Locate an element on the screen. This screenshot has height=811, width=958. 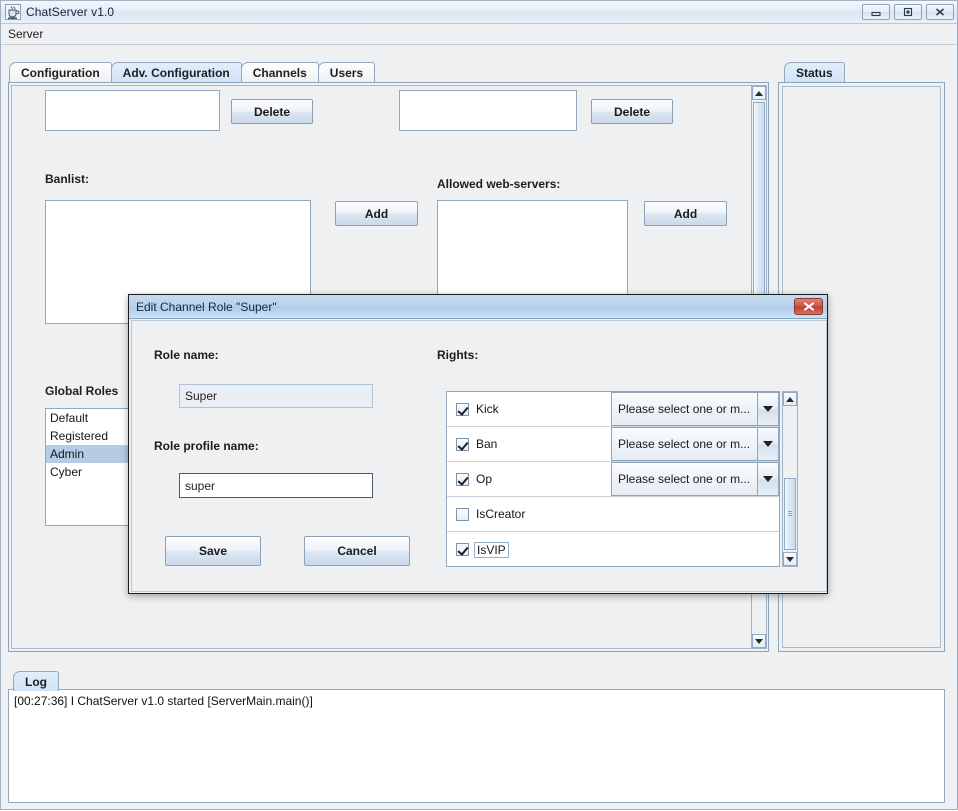
right-label: IsVIP is located at coordinates (491, 549).